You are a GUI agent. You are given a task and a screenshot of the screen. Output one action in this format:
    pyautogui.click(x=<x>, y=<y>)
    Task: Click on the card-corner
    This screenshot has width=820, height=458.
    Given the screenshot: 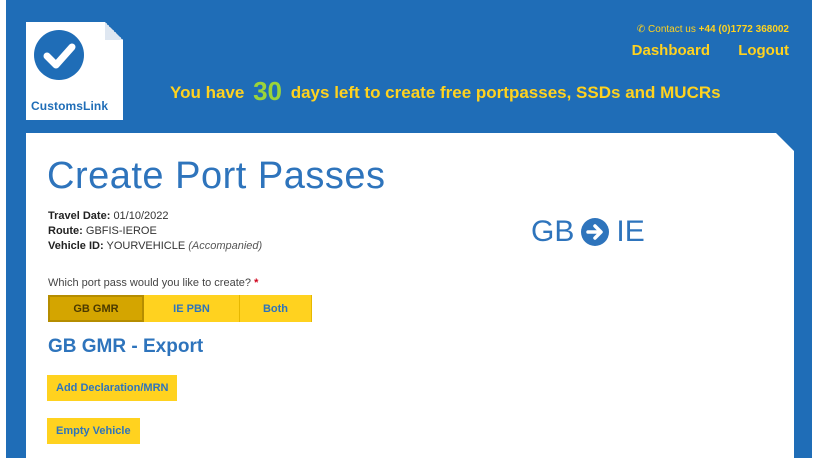 What is the action you would take?
    pyautogui.click(x=785, y=142)
    